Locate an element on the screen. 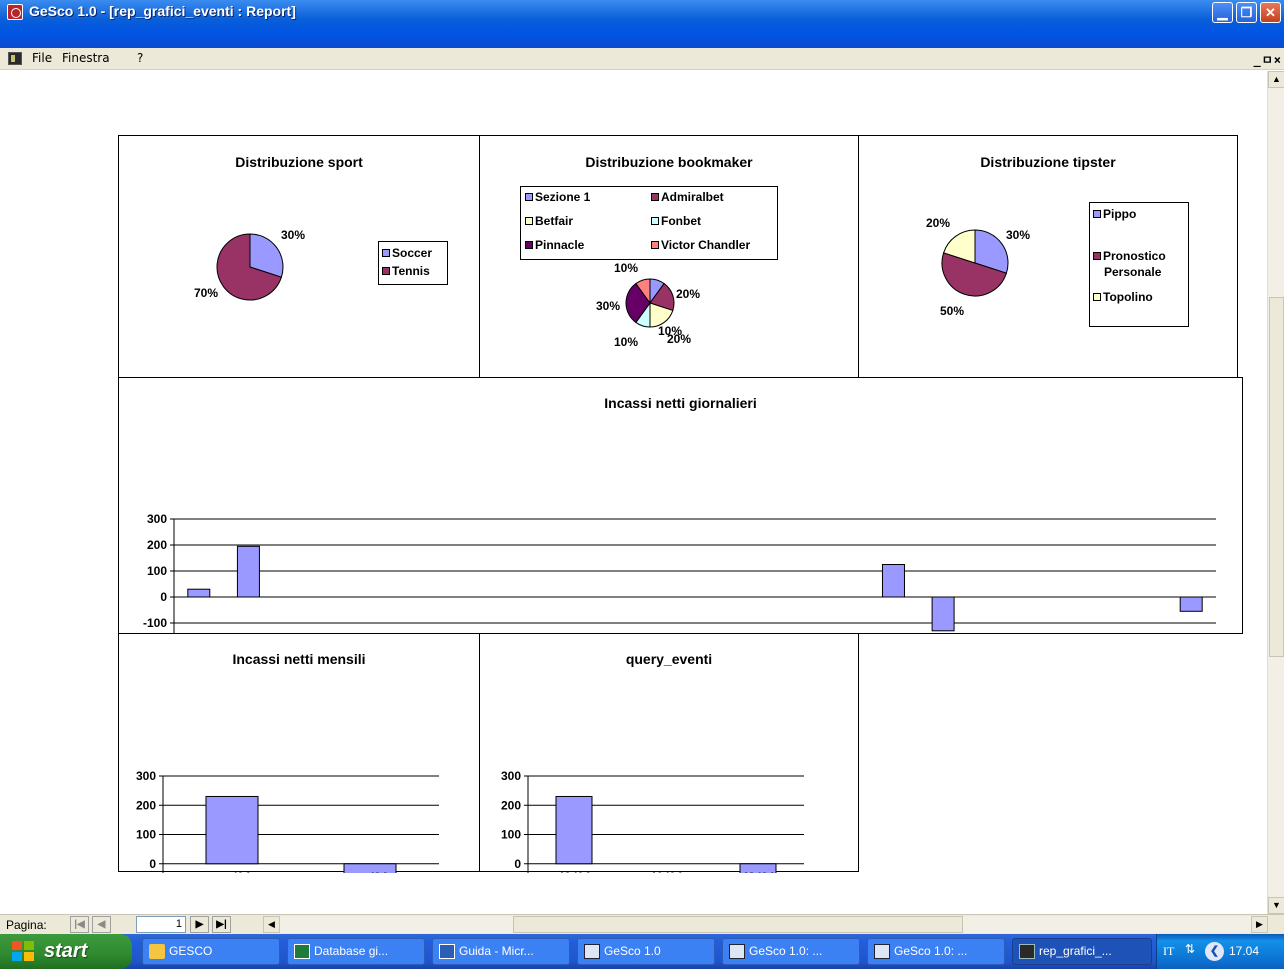  language-indicator: IT is located at coordinates (1168, 951).